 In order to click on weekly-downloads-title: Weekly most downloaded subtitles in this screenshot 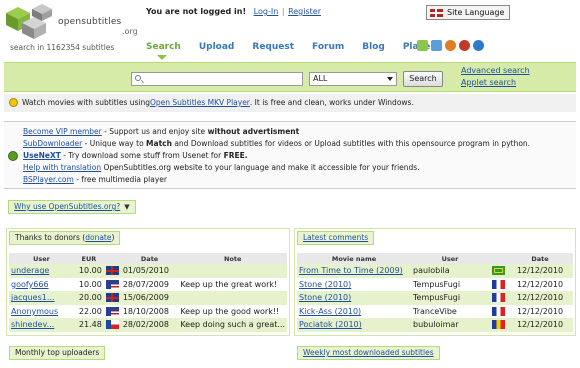, I will do `click(368, 353)`.